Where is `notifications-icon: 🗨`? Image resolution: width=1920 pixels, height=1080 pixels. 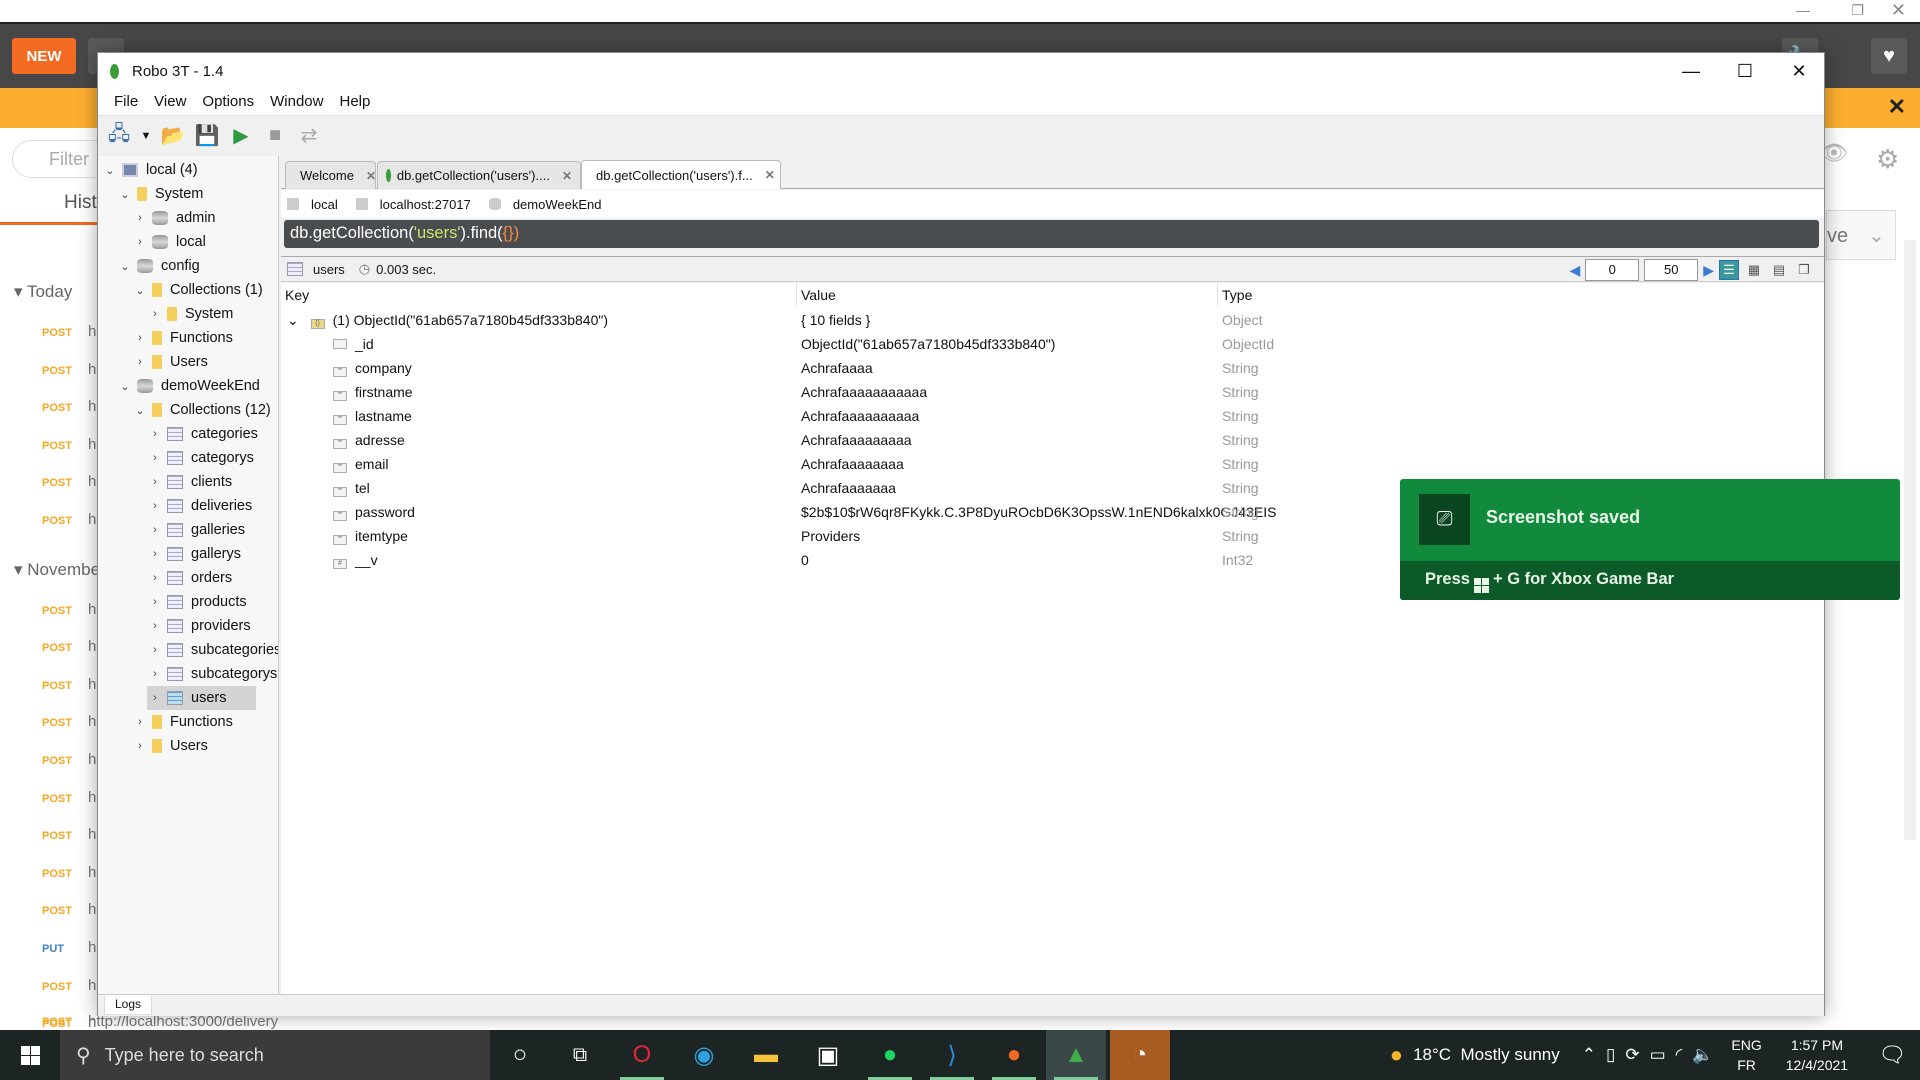
notifications-icon: 🗨 is located at coordinates (1892, 1055).